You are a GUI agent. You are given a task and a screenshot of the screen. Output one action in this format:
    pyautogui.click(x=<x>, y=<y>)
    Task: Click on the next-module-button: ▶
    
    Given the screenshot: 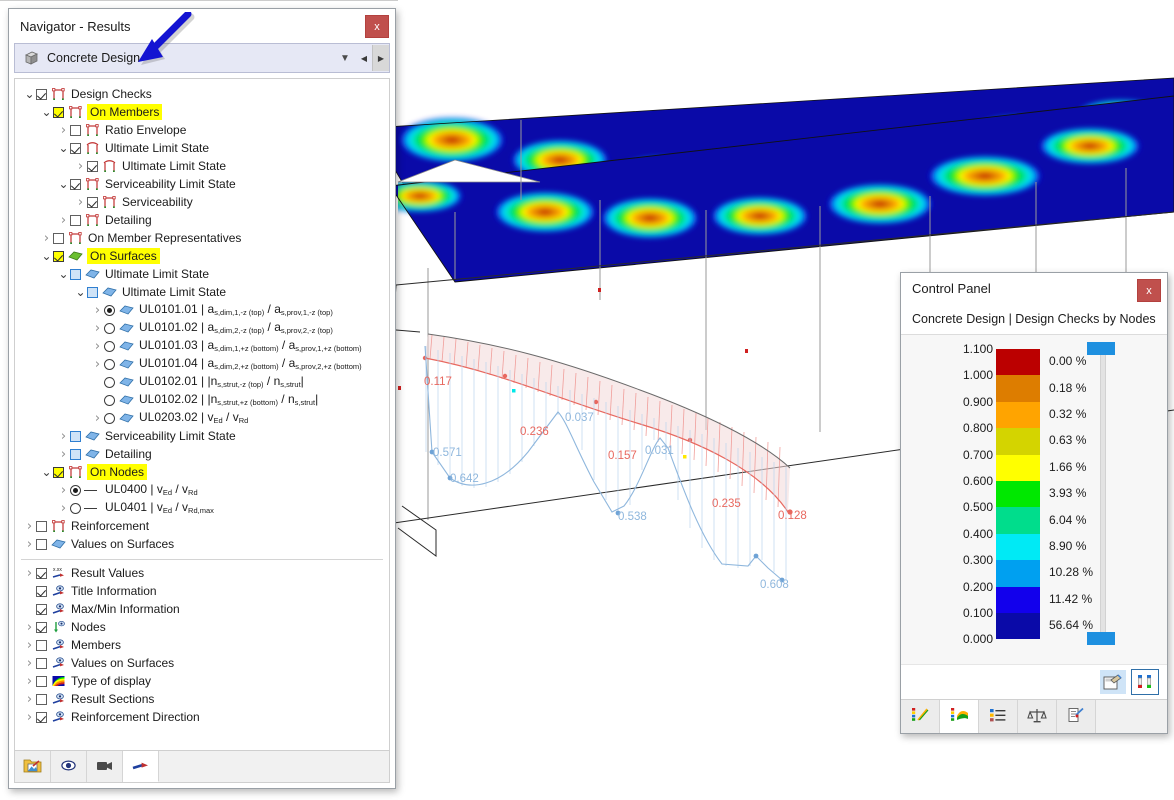 What is the action you would take?
    pyautogui.click(x=380, y=58)
    